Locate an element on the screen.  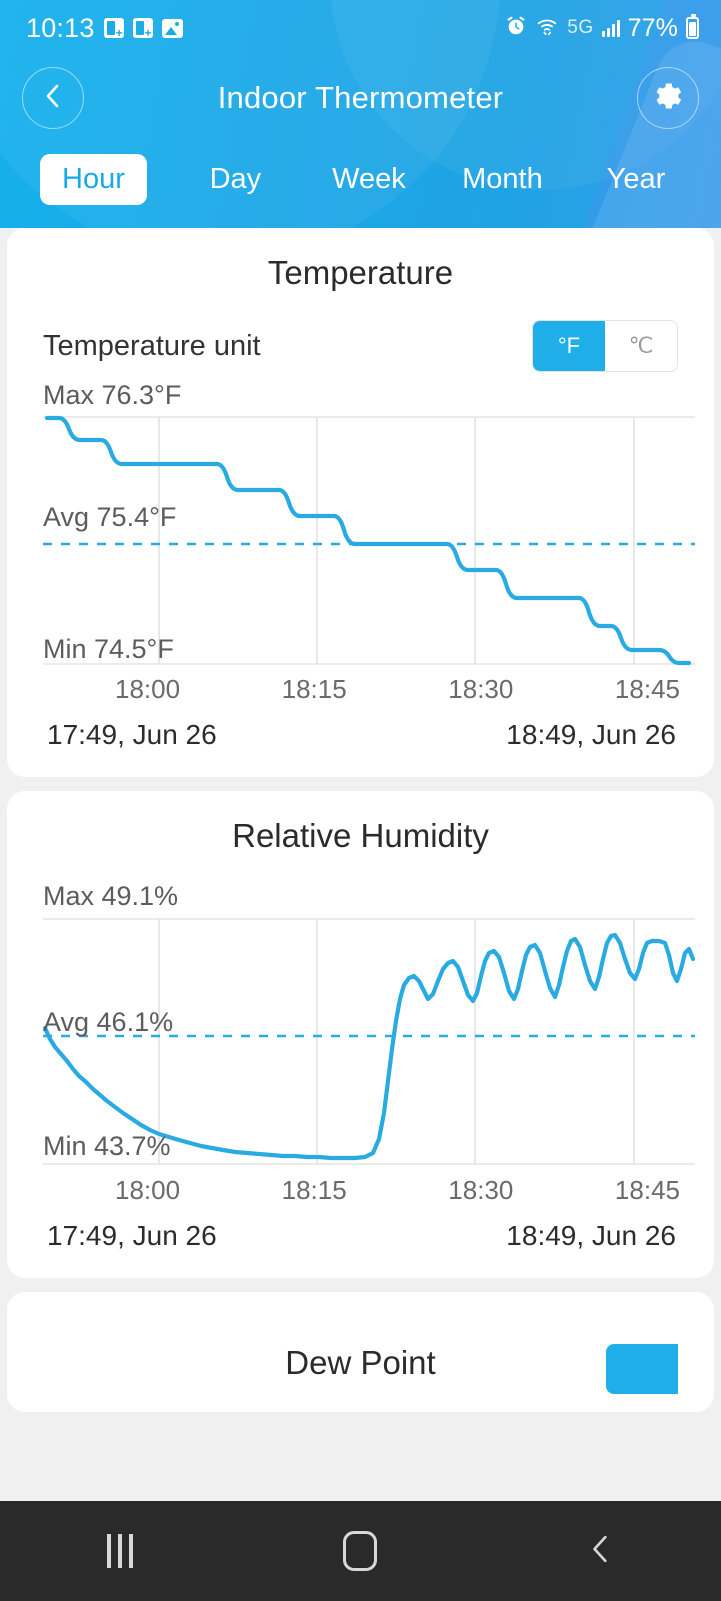
temperature-max-label: Max 76.3°F is located at coordinates (112, 395).